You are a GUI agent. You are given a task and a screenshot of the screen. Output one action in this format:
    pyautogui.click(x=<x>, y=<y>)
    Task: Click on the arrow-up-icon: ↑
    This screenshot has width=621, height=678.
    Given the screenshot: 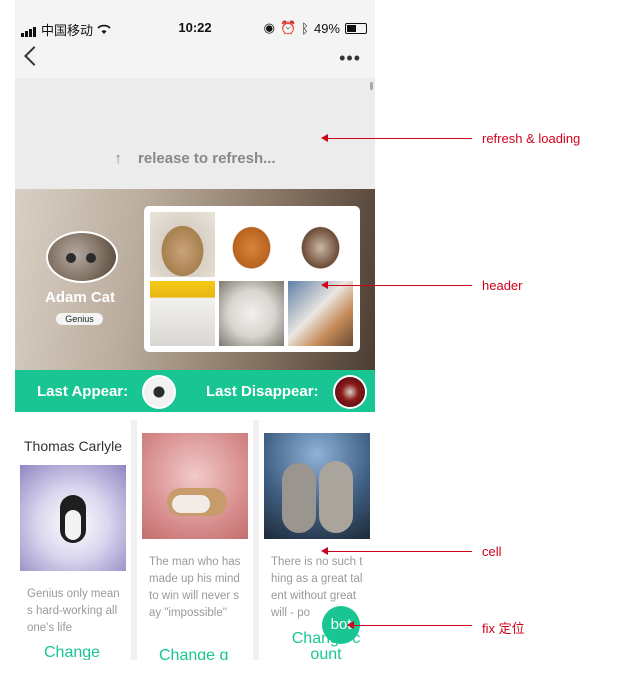 What is the action you would take?
    pyautogui.click(x=118, y=158)
    